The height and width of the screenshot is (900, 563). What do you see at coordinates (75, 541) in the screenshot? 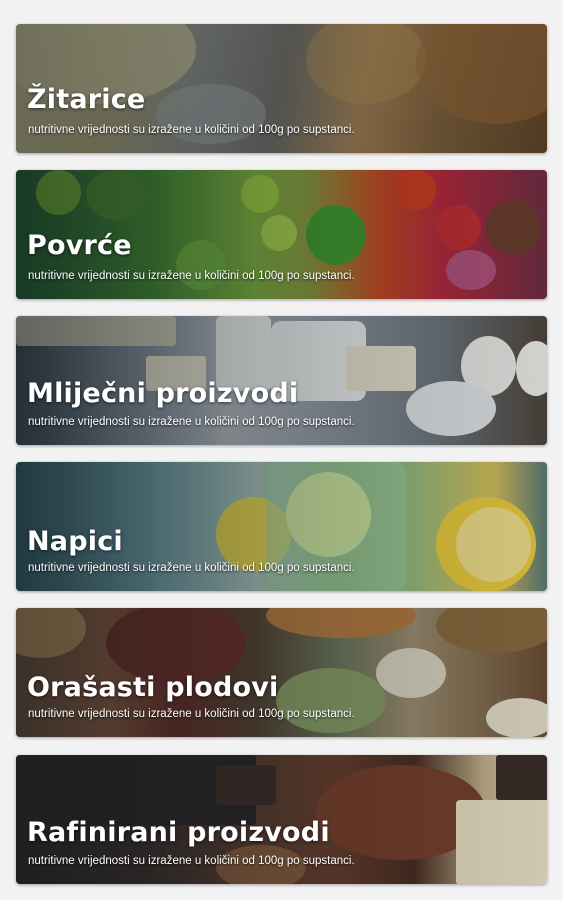
I see `category-title: Napici` at bounding box center [75, 541].